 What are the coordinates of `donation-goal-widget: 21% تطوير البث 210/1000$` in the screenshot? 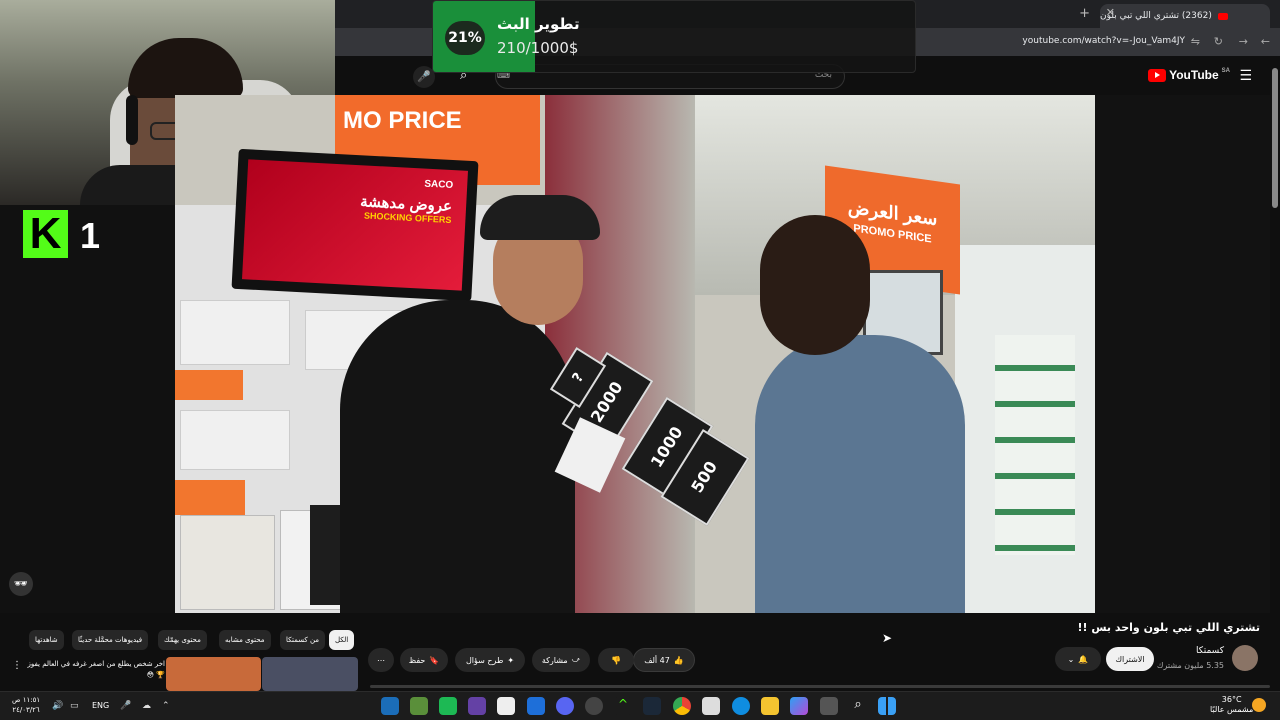 It's located at (674, 36).